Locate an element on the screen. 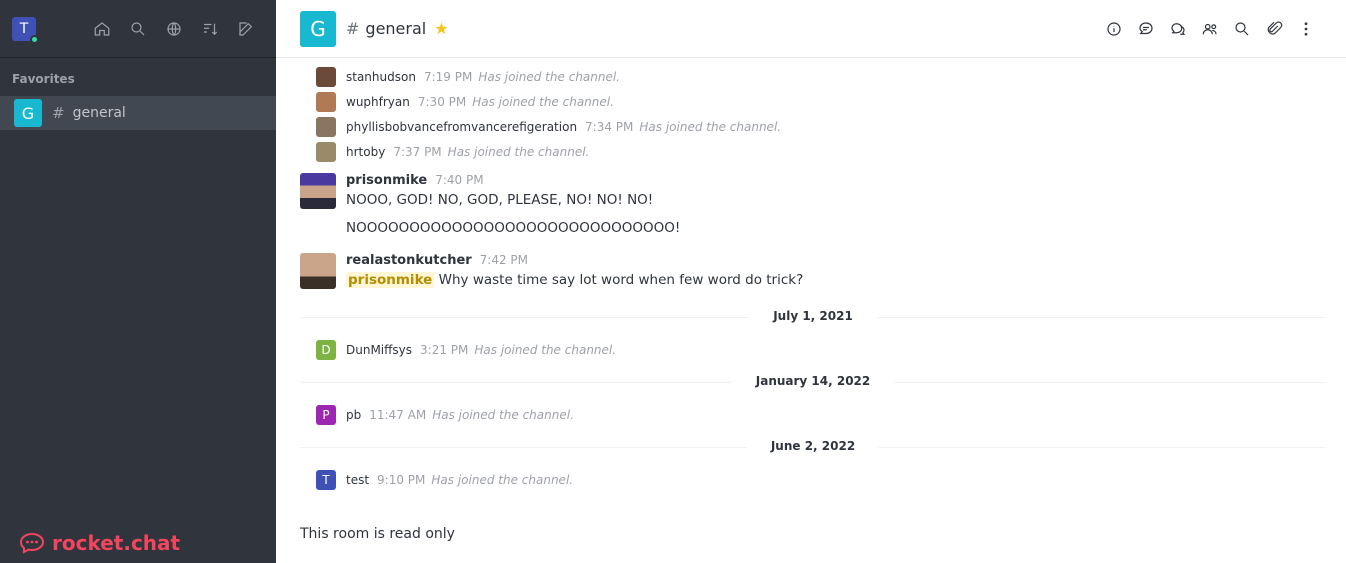 This screenshot has width=1346, height=563. kebab-menu-icon is located at coordinates (1306, 29).